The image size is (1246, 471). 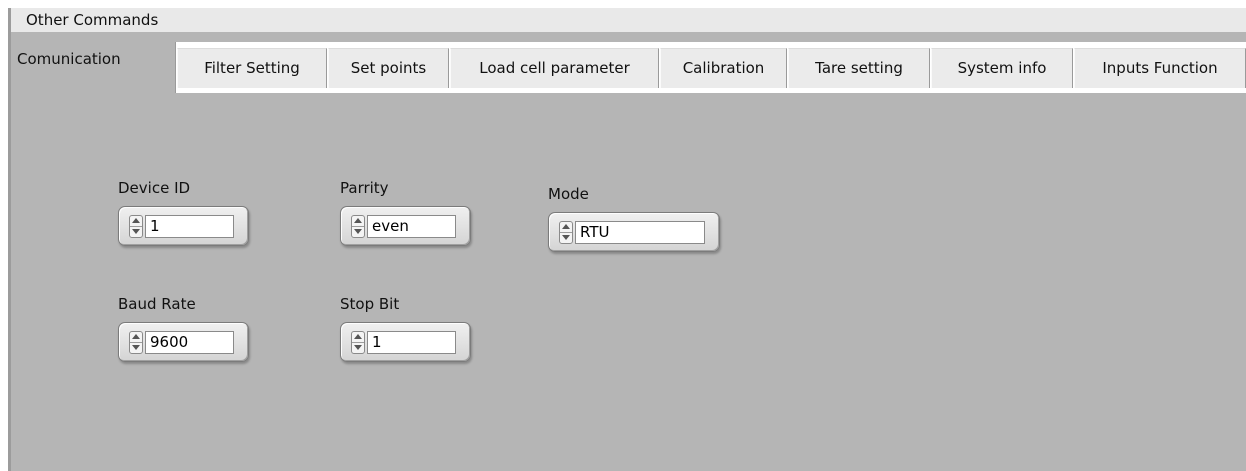 What do you see at coordinates (154, 188) in the screenshot?
I see `device-id-label: Device ID` at bounding box center [154, 188].